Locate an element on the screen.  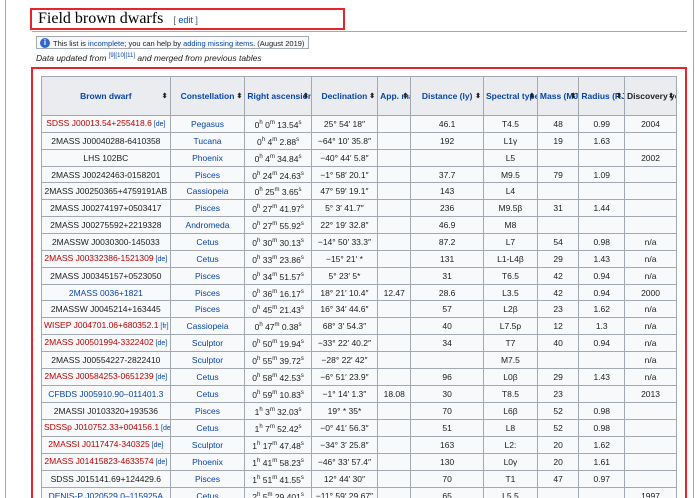
col-header-brown-dwarf: Brown dwarf ⬍ is located at coordinates (106, 96).